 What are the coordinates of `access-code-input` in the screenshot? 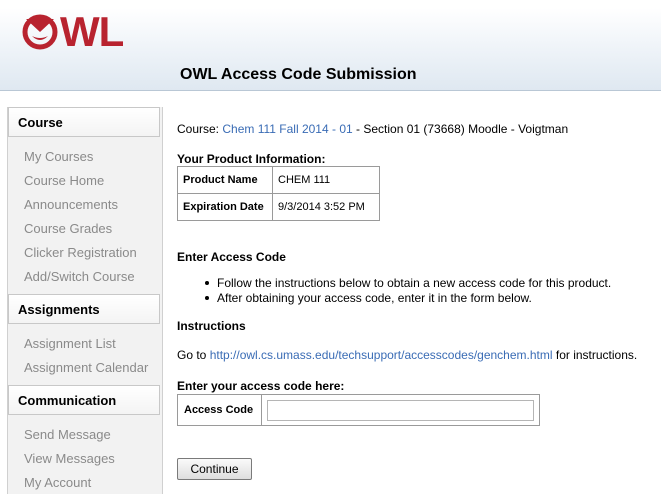 It's located at (400, 410).